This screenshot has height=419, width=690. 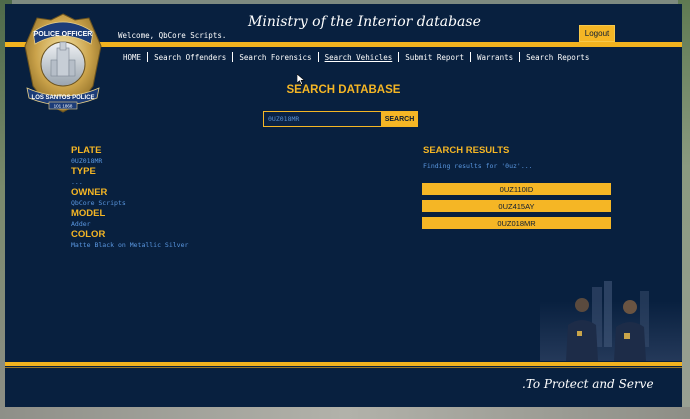 I want to click on search-results-title: SEARCH RESULTS, so click(x=466, y=150).